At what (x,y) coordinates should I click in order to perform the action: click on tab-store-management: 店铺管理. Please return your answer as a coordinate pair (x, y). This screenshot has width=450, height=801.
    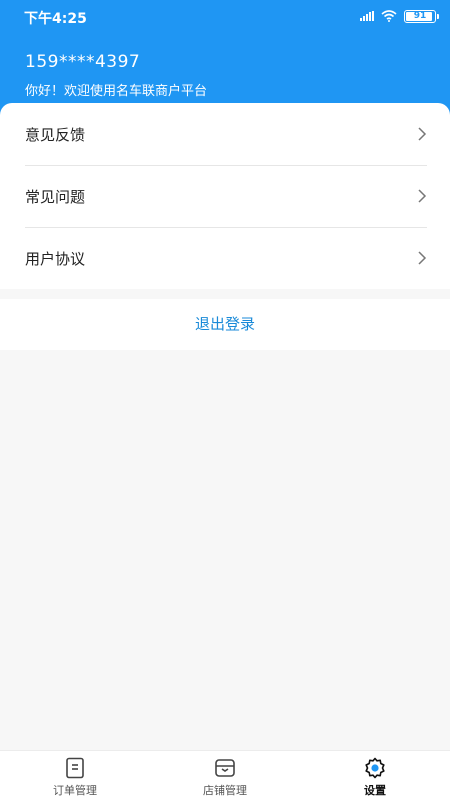
    Looking at the image, I should click on (225, 776).